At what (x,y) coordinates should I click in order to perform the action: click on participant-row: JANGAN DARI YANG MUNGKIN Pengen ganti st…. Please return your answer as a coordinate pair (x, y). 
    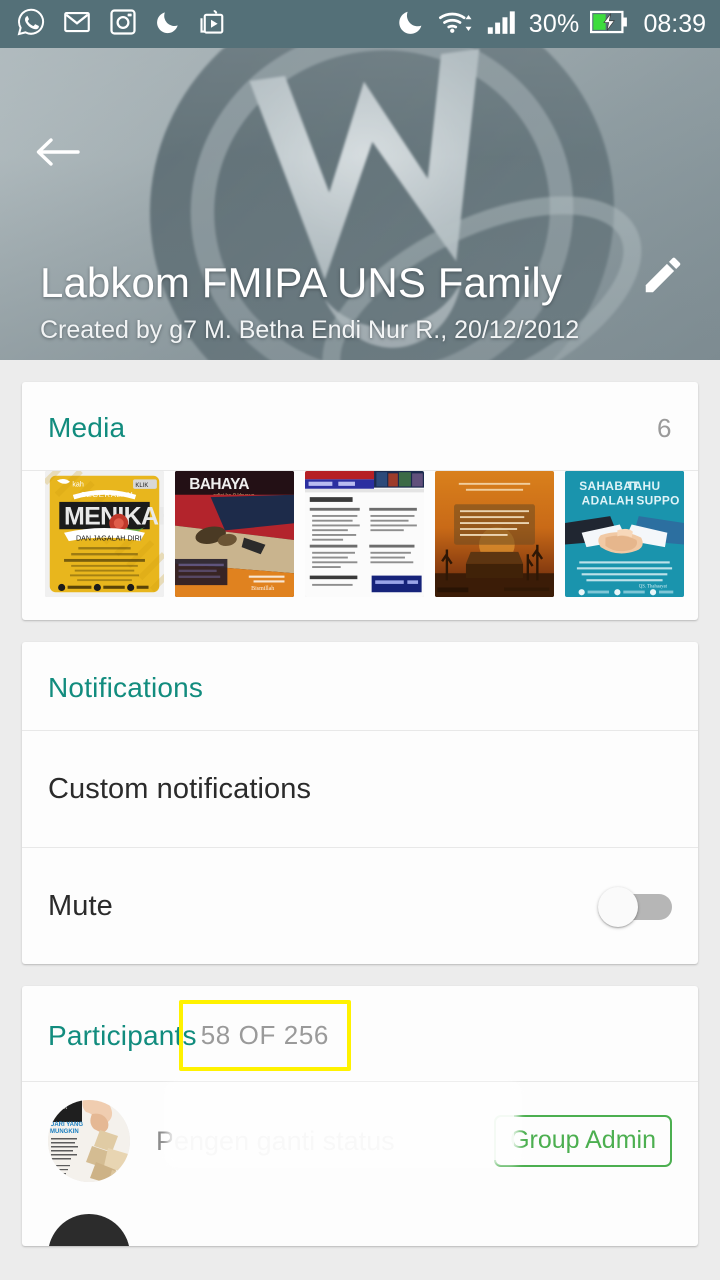
    Looking at the image, I should click on (360, 1141).